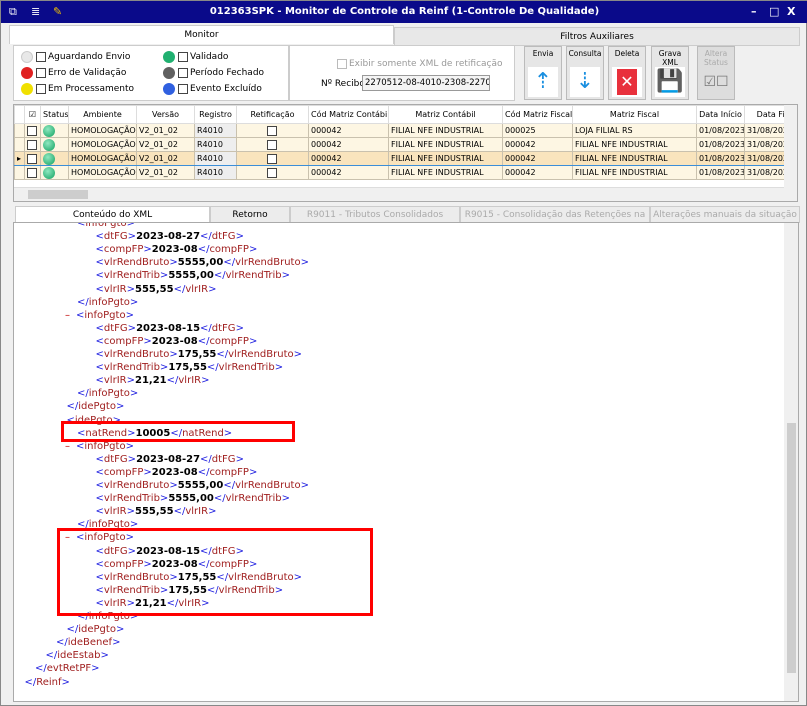 This screenshot has width=807, height=706. What do you see at coordinates (95, 630) in the screenshot?
I see `xml-line: </idePgto>` at bounding box center [95, 630].